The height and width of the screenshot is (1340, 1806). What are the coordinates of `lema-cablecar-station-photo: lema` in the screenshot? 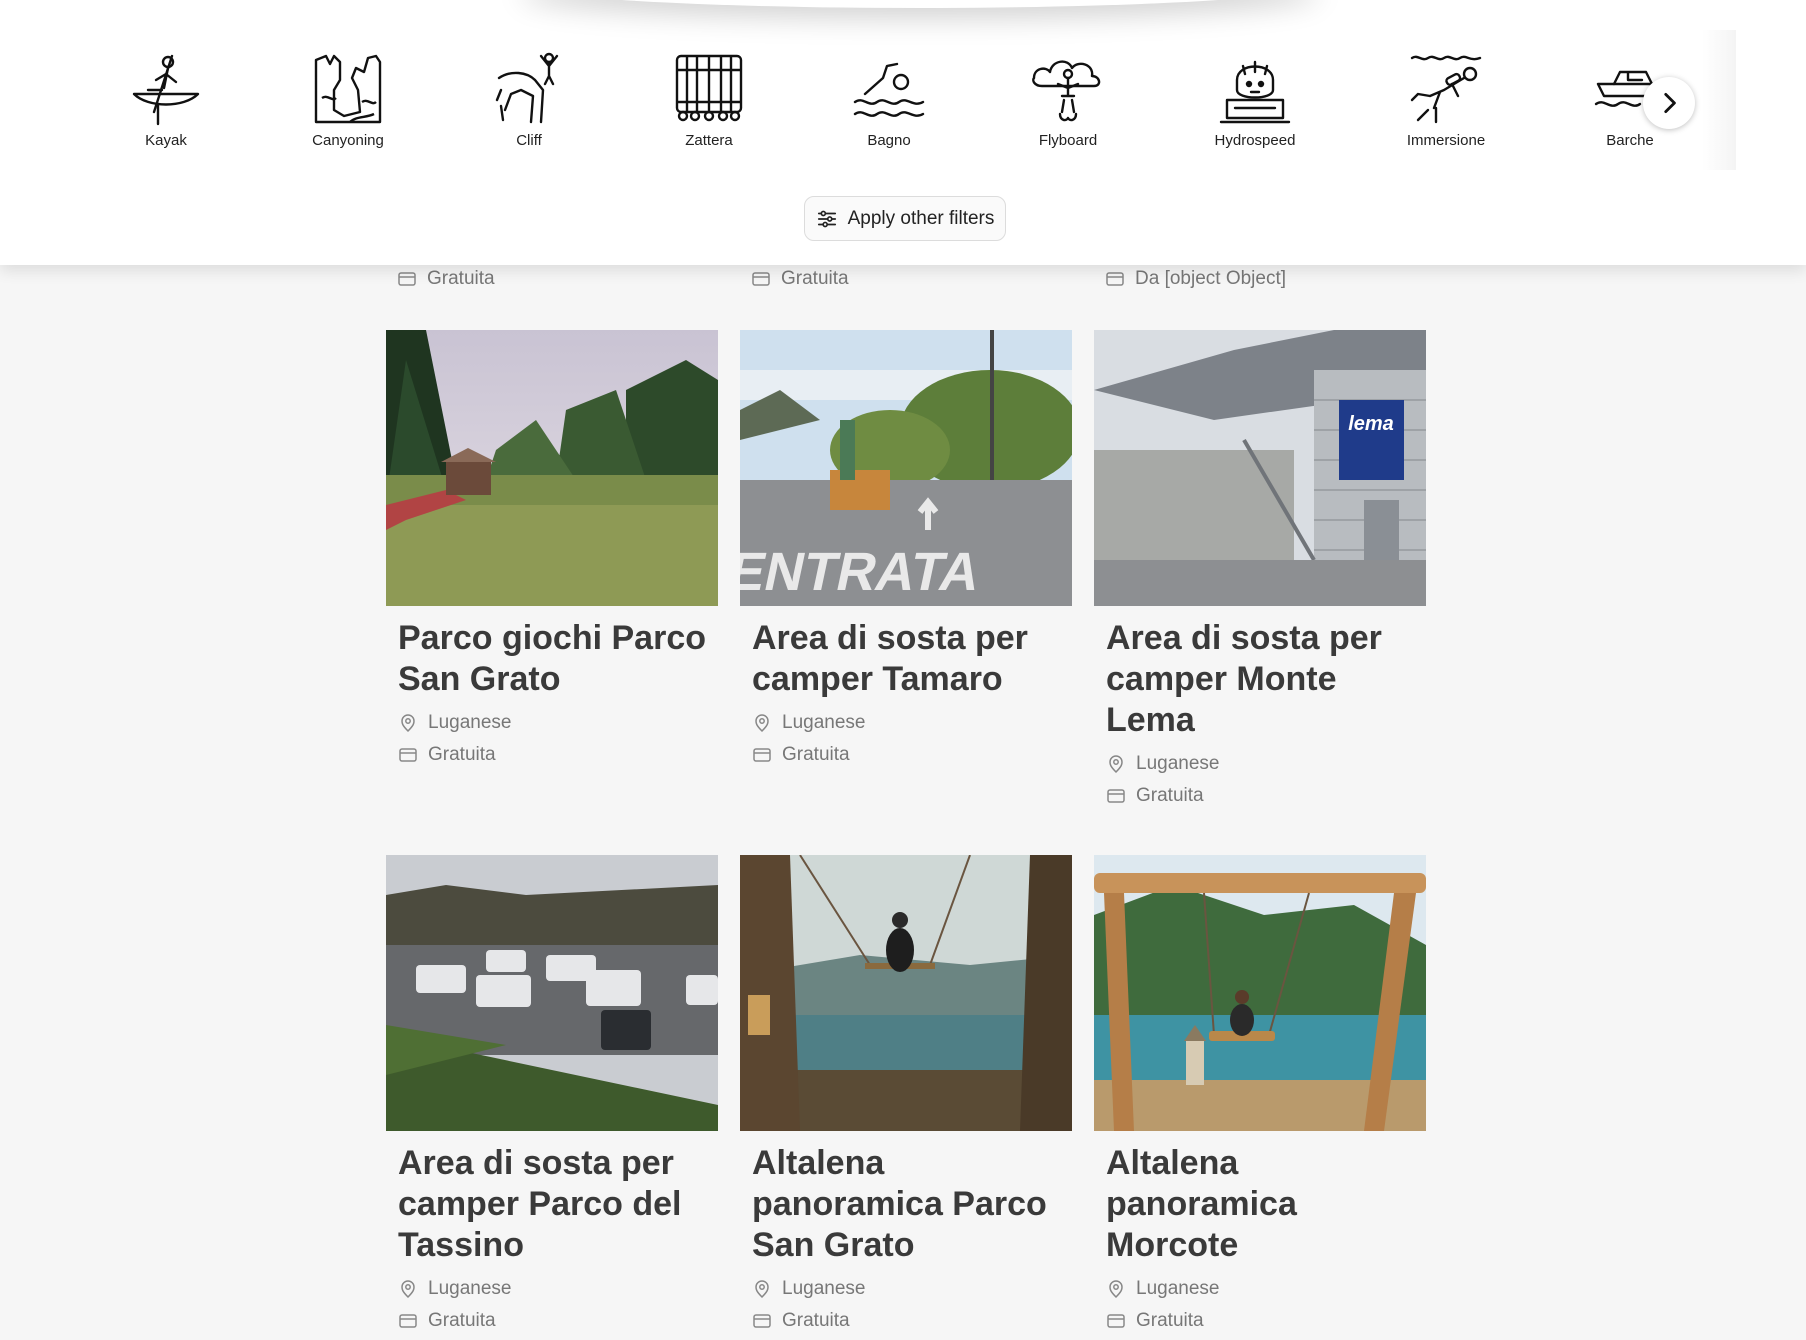 It's located at (1260, 468).